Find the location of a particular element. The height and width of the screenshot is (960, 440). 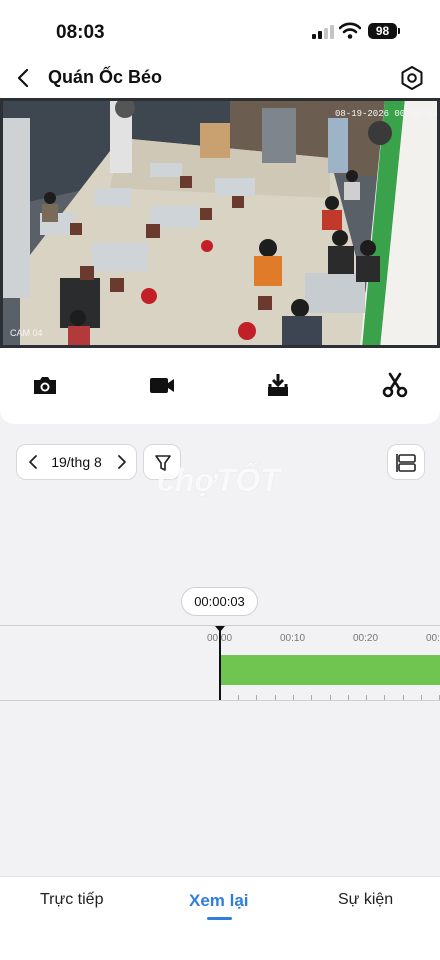

playback-controls is located at coordinates (220, 386).